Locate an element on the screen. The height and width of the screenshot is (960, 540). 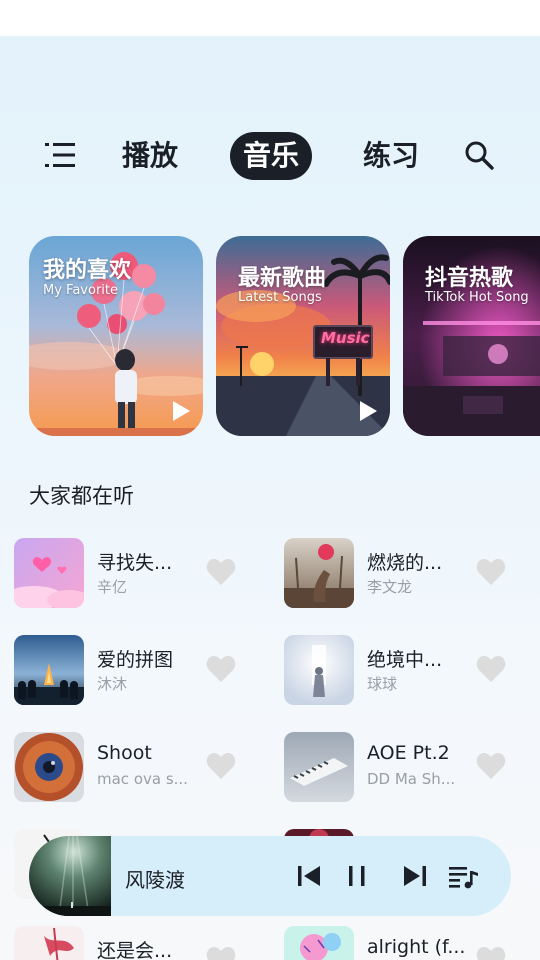
song-title: 爱的拼图 is located at coordinates (135, 660).